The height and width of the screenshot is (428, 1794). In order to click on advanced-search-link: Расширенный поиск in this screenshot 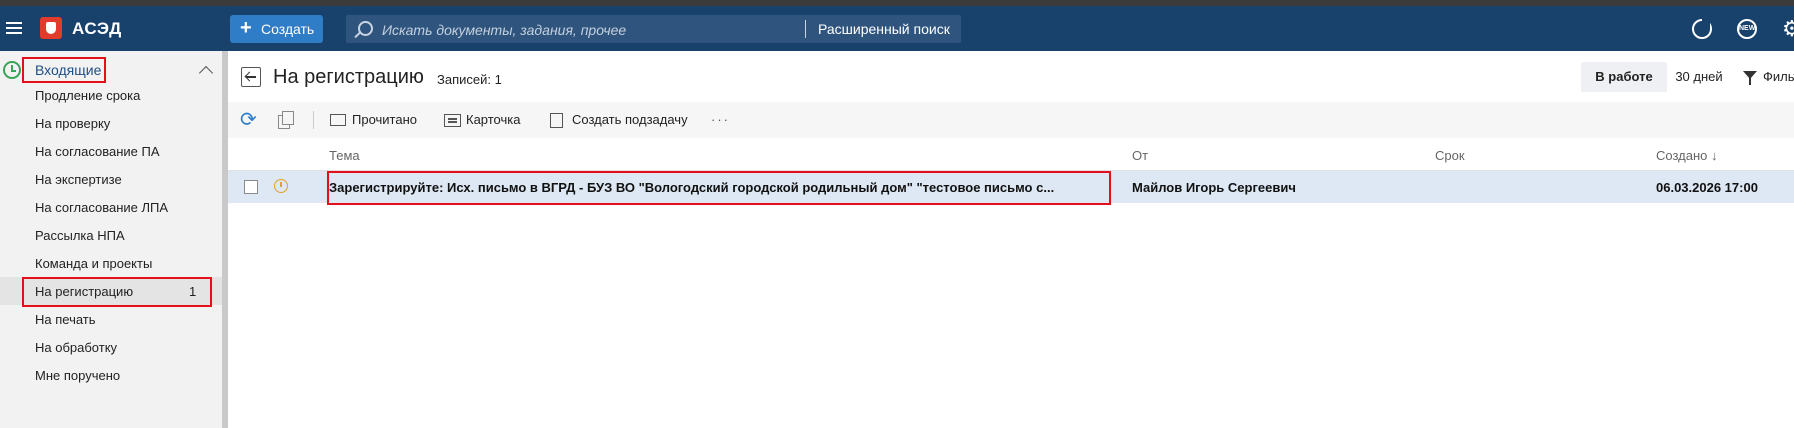, I will do `click(884, 29)`.